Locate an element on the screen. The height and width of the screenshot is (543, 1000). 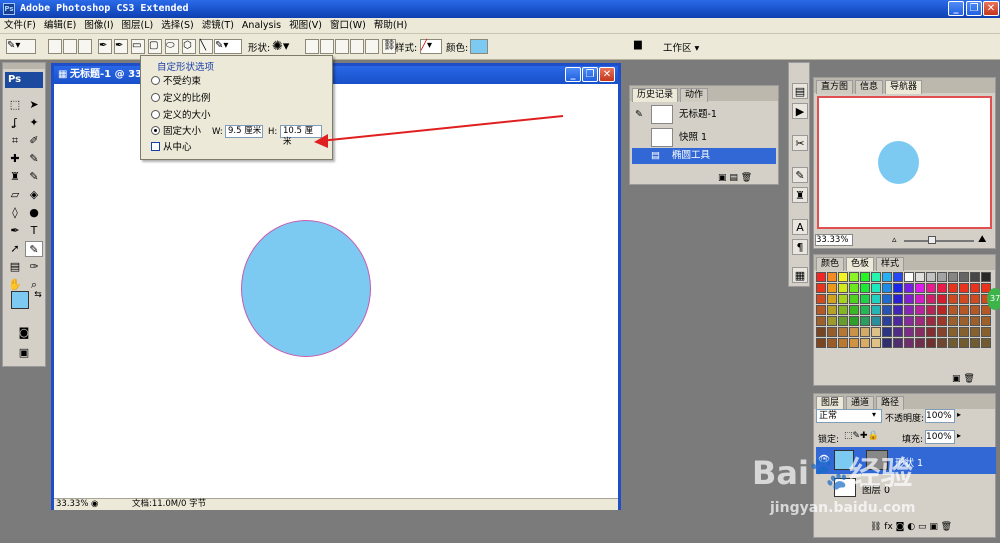
tab-navigator: 导航器 is located at coordinates (904, 87).